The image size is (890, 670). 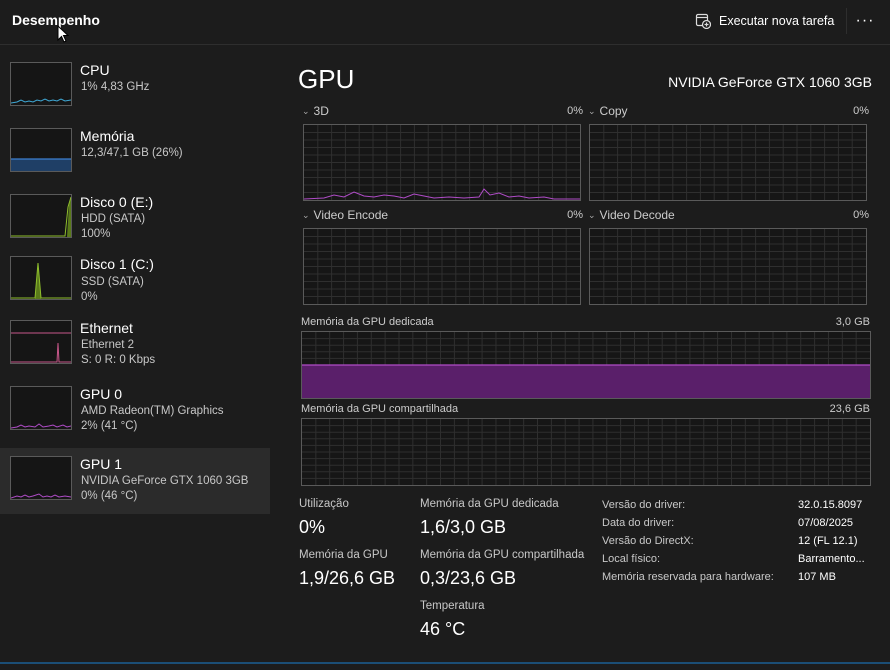 I want to click on sidebar-item-name: GPU 1, so click(x=101, y=464).